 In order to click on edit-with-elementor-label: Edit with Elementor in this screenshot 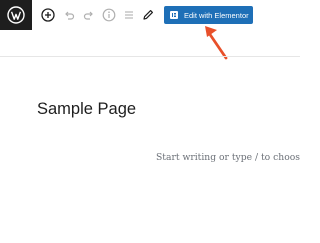, I will do `click(216, 15)`.